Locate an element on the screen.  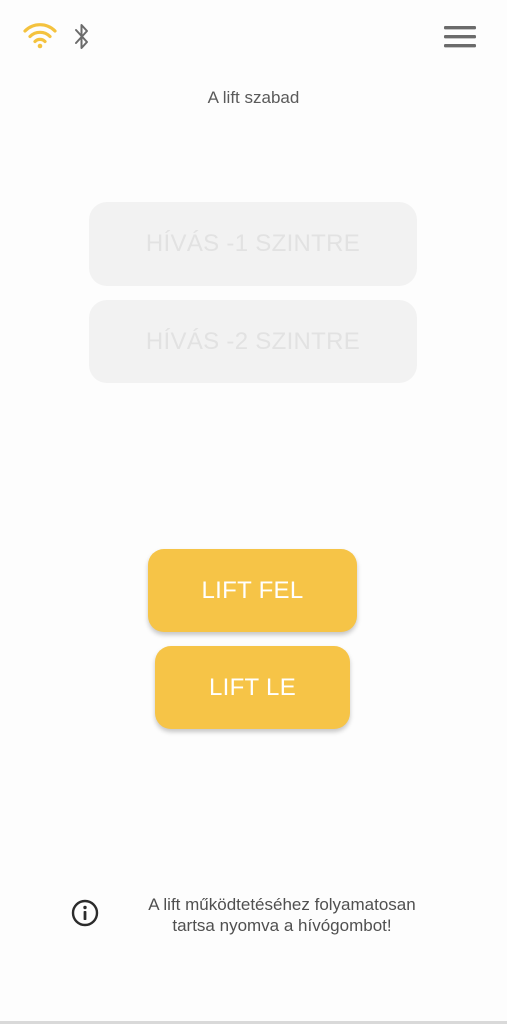
lift-up-button: LIFT FEL is located at coordinates (252, 590).